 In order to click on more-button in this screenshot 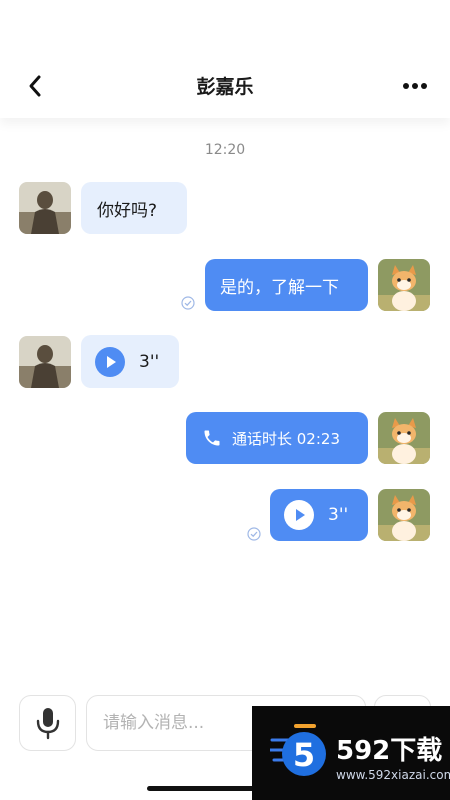, I will do `click(415, 86)`.